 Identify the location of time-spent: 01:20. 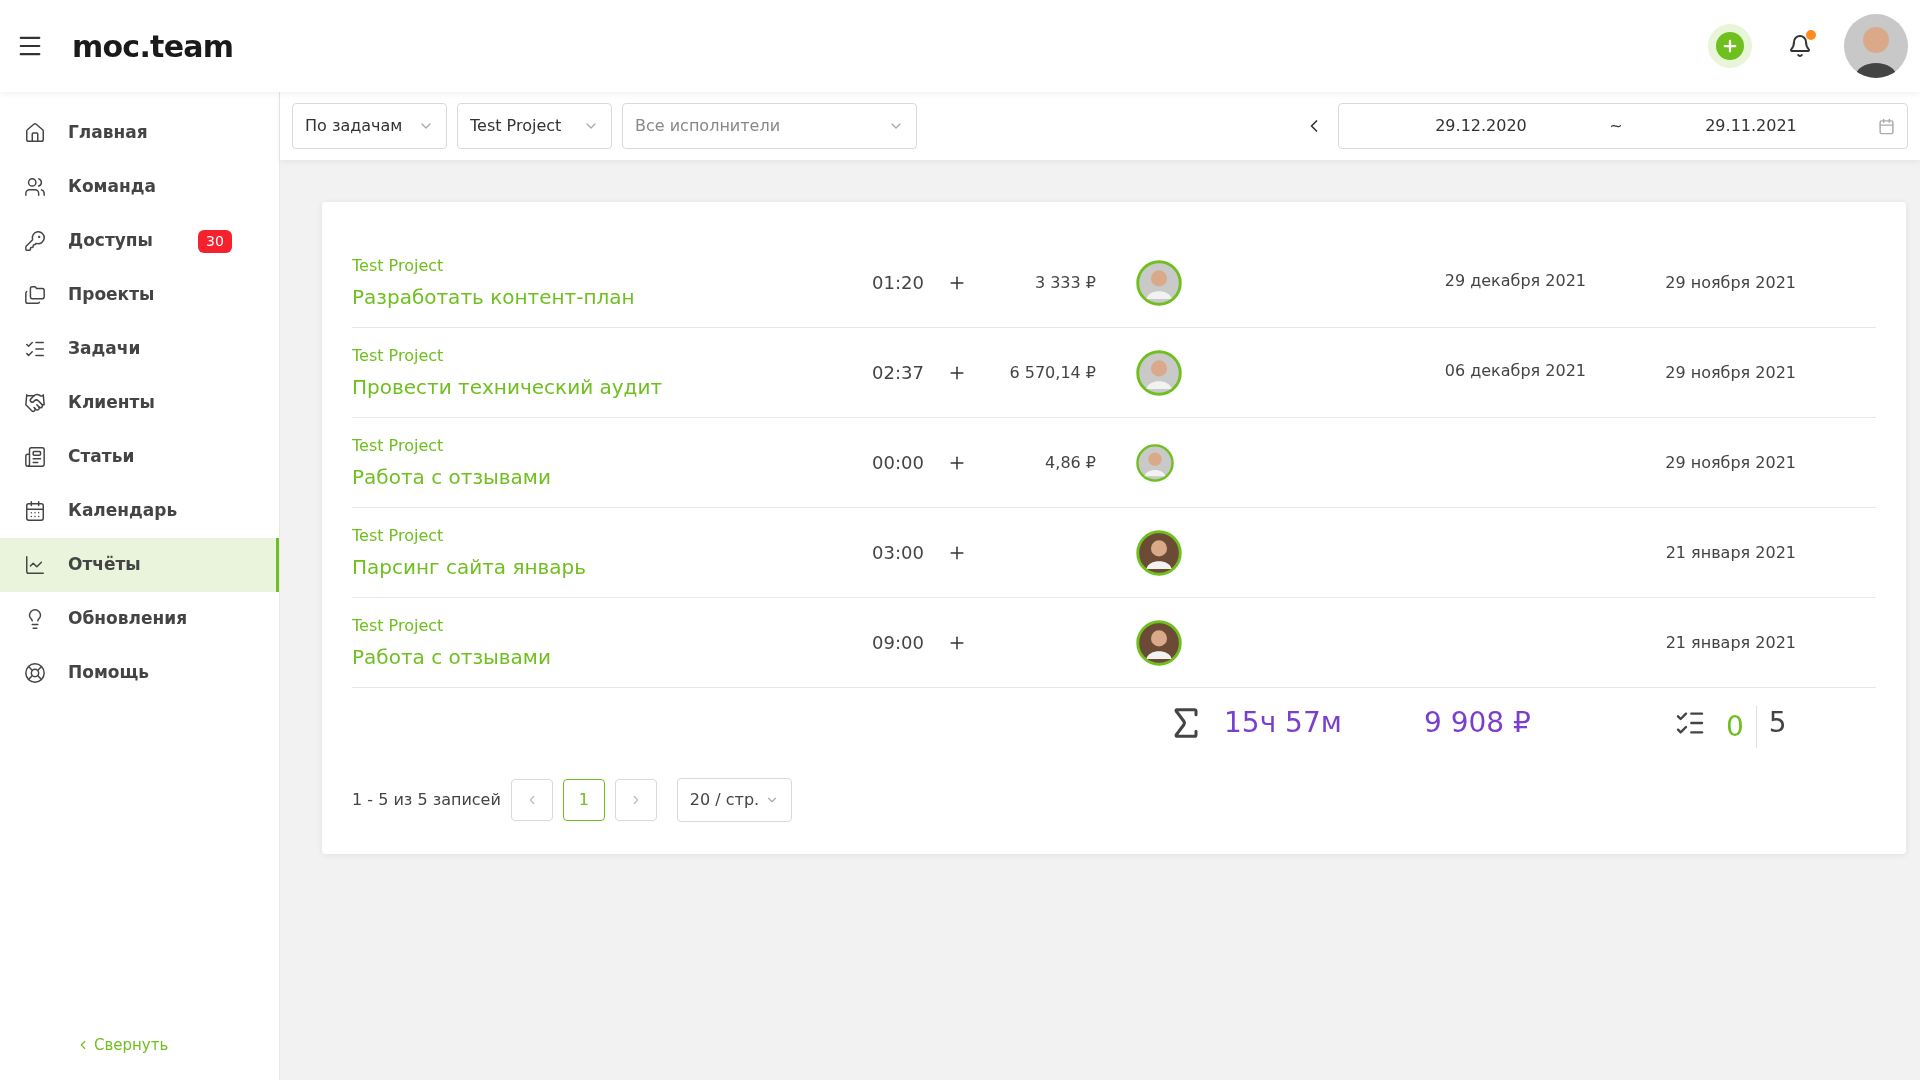
(898, 283).